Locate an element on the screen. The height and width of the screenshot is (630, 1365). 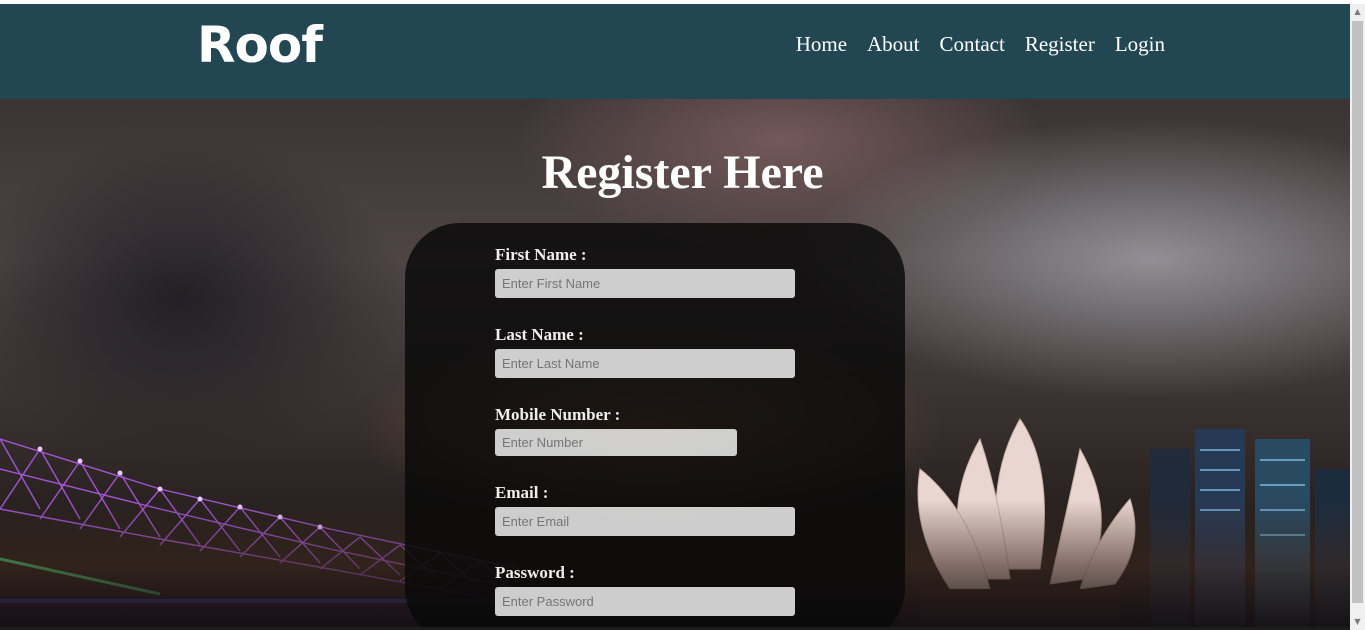
mobile-input is located at coordinates (616, 442).